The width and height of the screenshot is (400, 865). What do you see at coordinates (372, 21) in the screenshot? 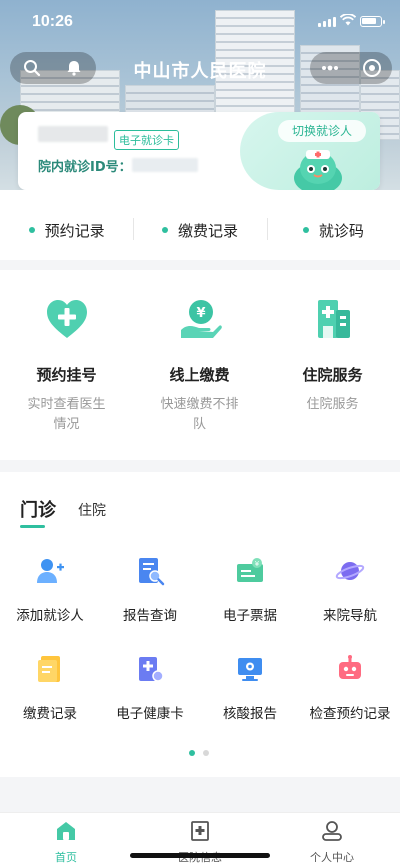
I see `battery-icon` at bounding box center [372, 21].